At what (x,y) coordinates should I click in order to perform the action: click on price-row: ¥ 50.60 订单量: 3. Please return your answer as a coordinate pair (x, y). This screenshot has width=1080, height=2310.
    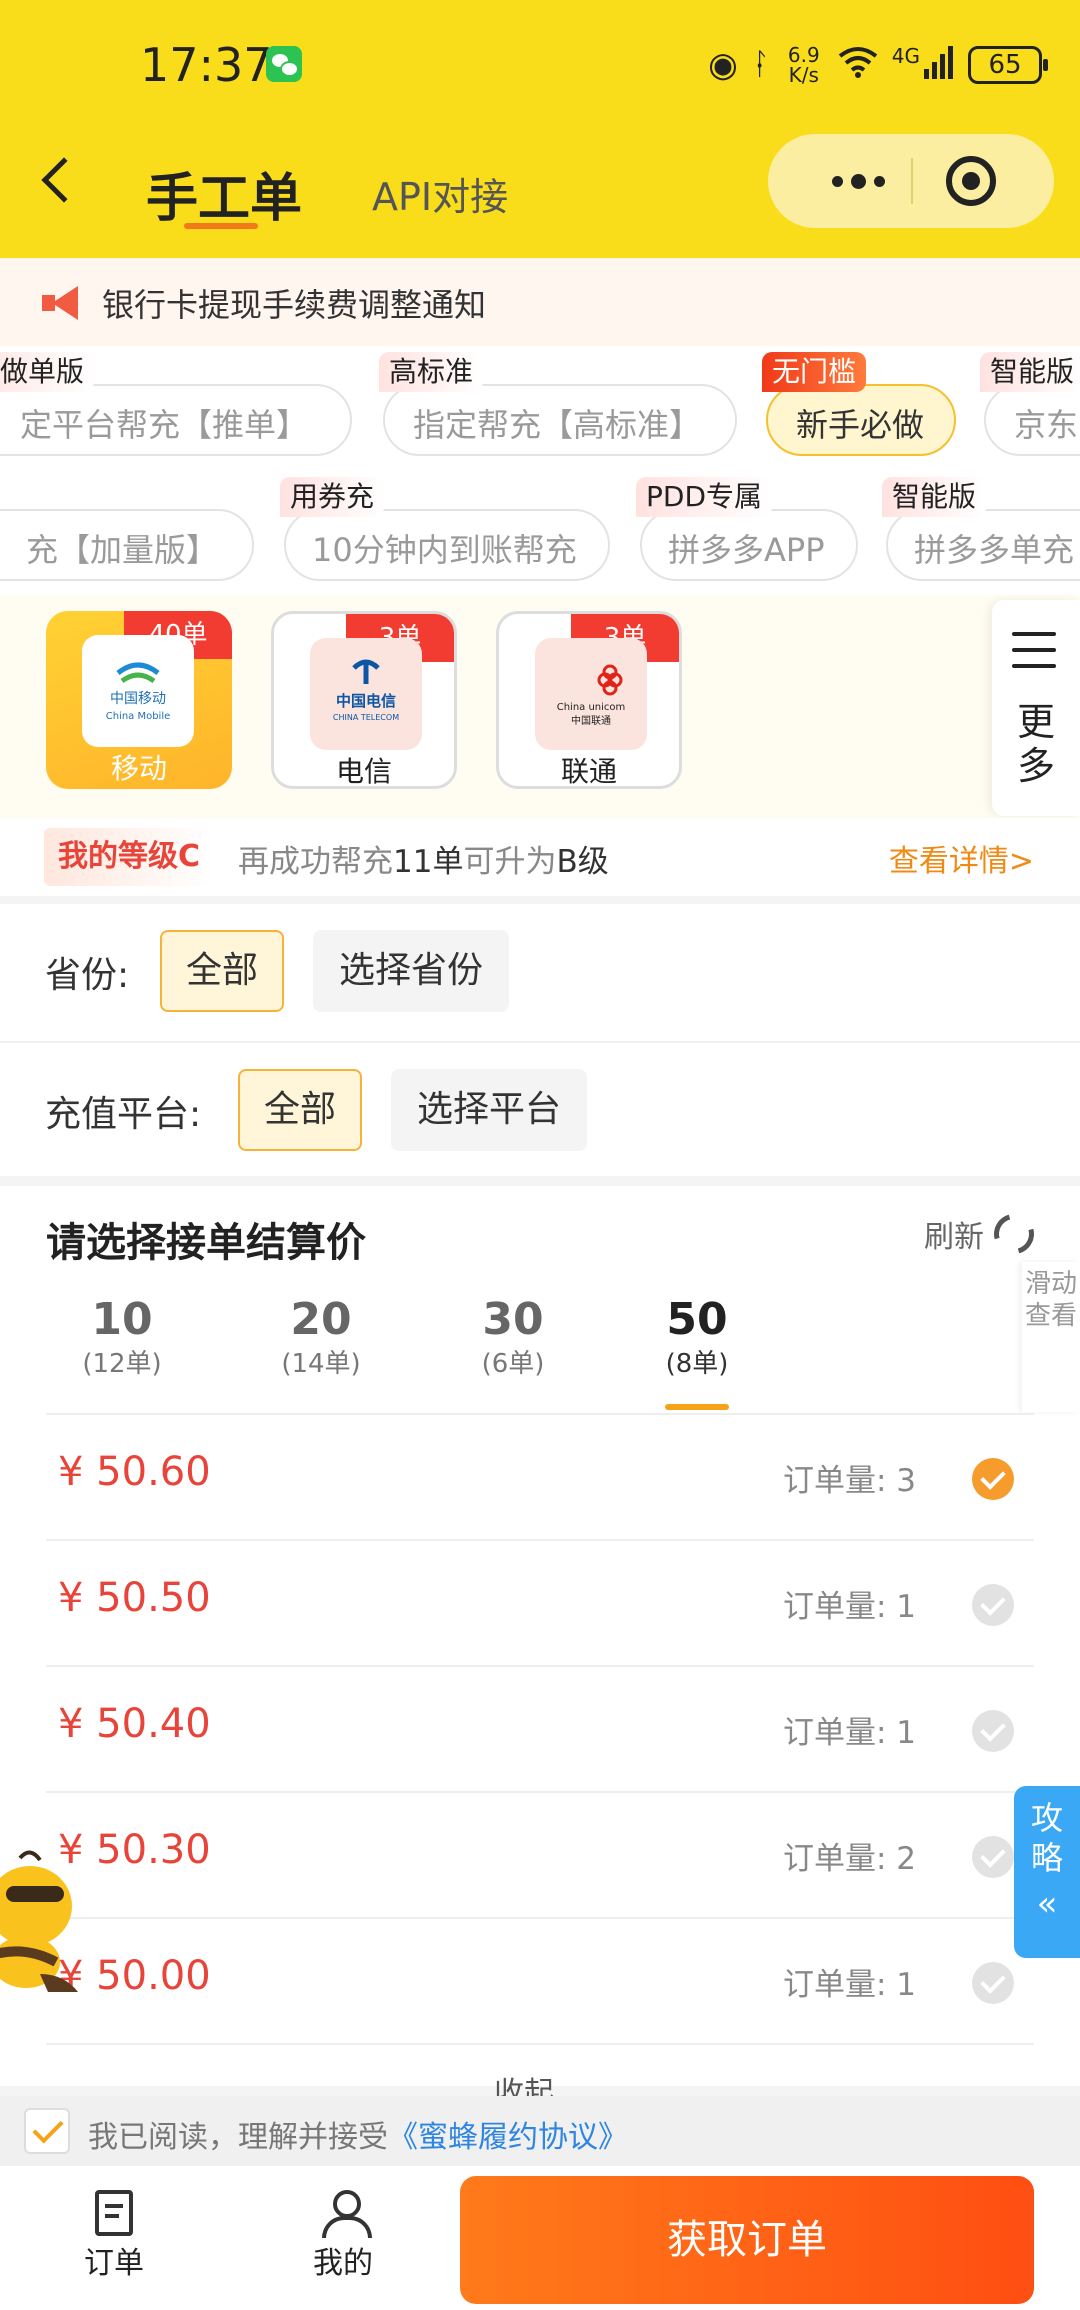
    Looking at the image, I should click on (540, 1478).